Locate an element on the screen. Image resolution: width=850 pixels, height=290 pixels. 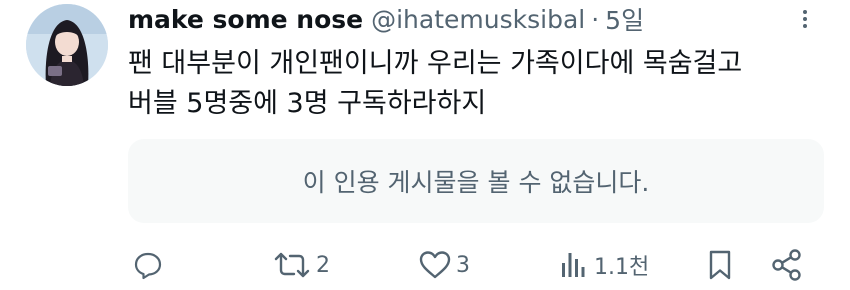
tweet-text-line: 버블 5명중에 3명 구독하라하지 is located at coordinates (307, 103).